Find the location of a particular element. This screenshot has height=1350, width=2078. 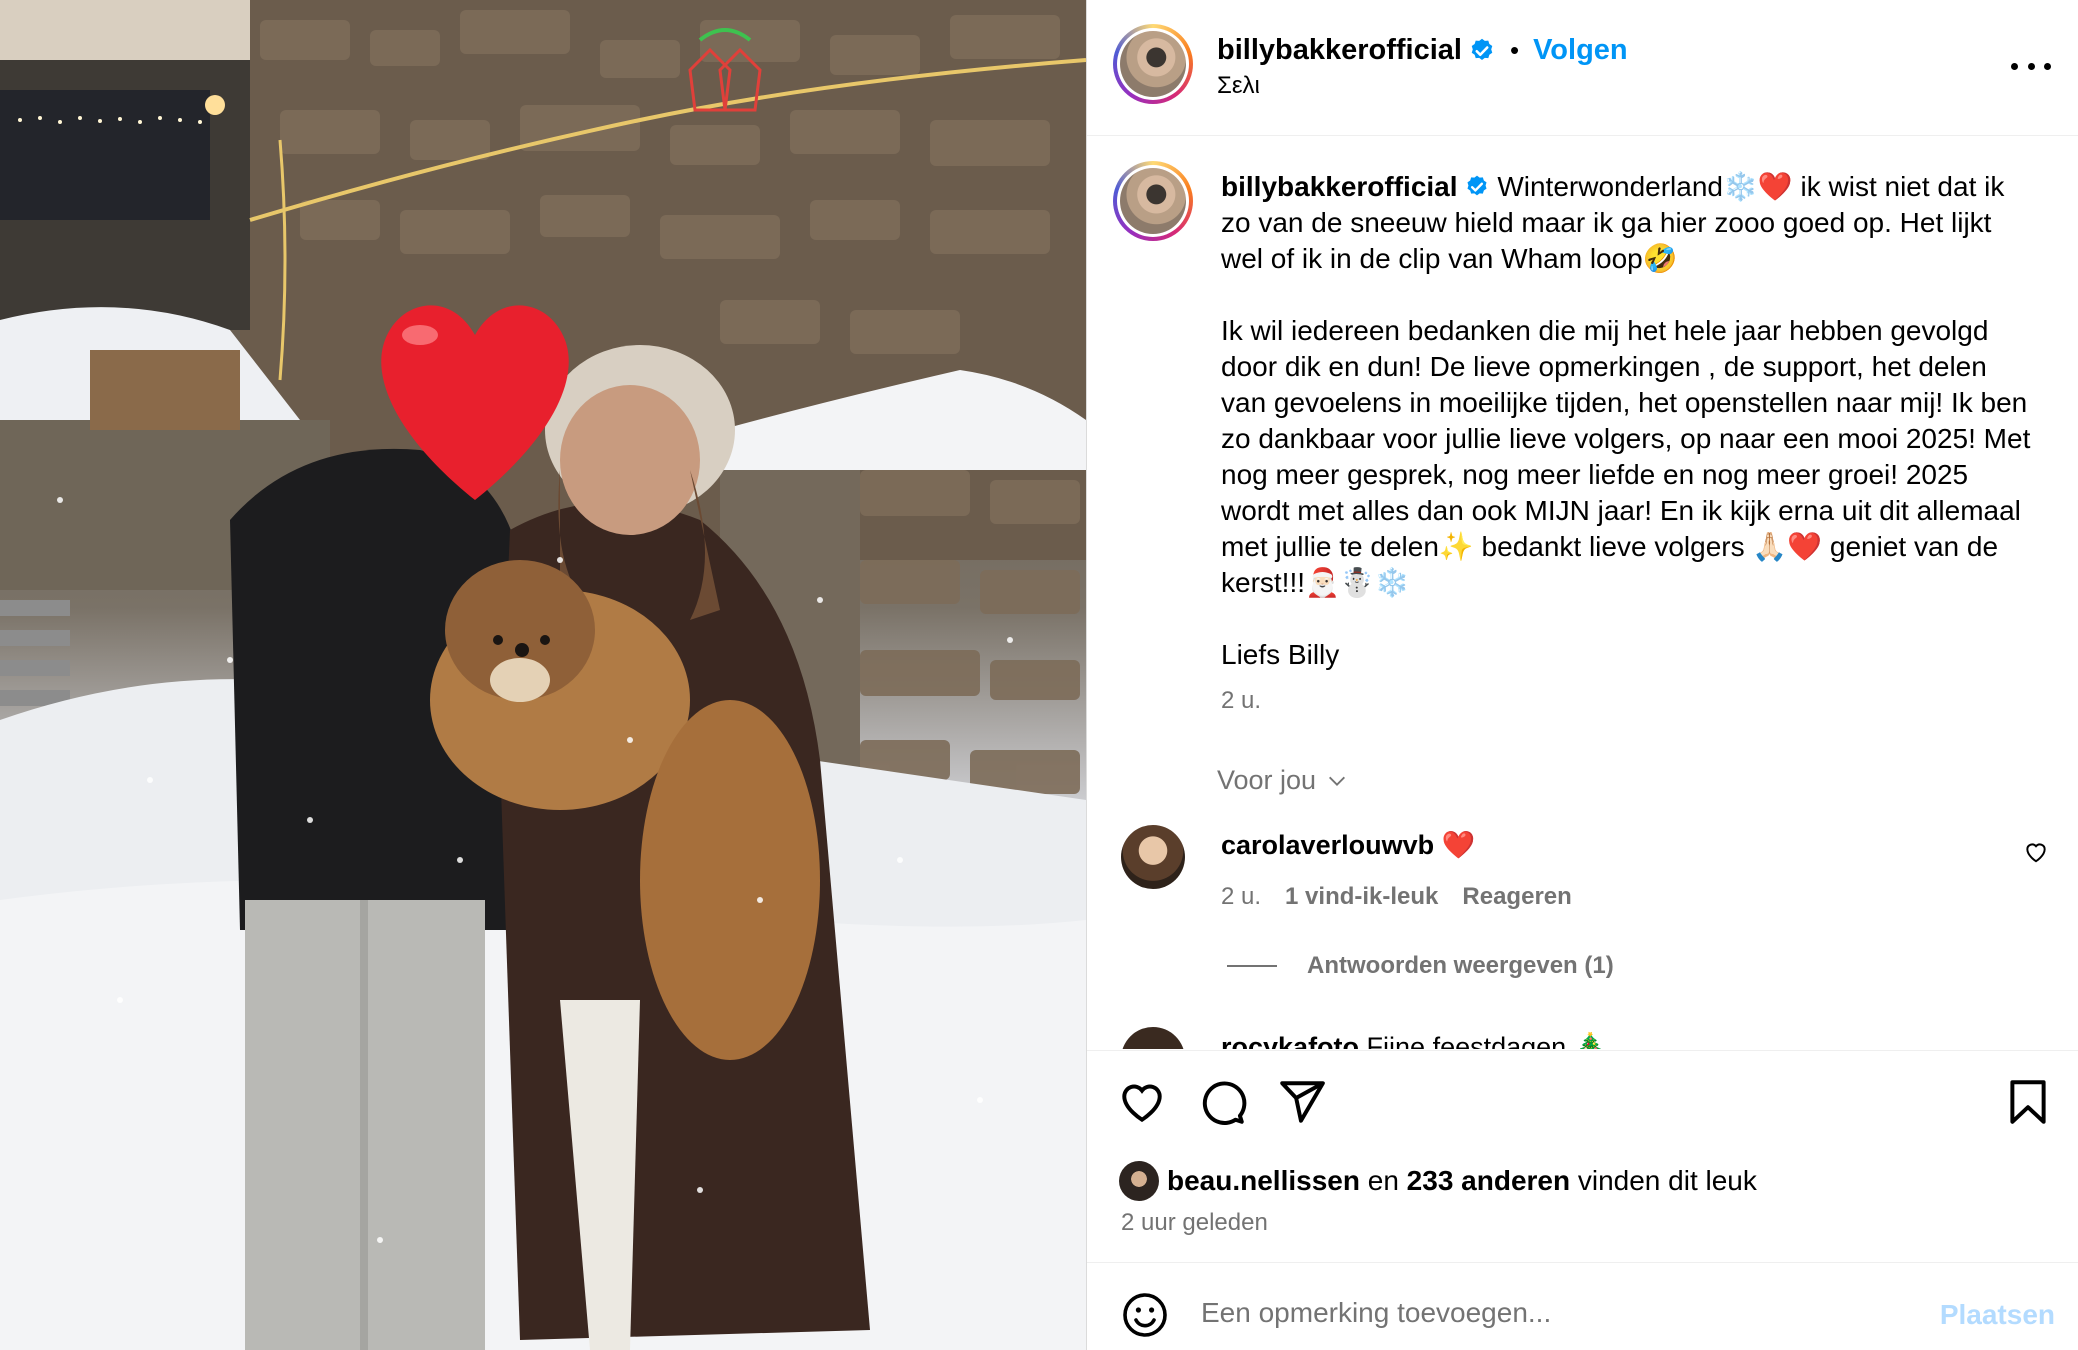

post-comment-button: Plaatsen is located at coordinates (1997, 1315).